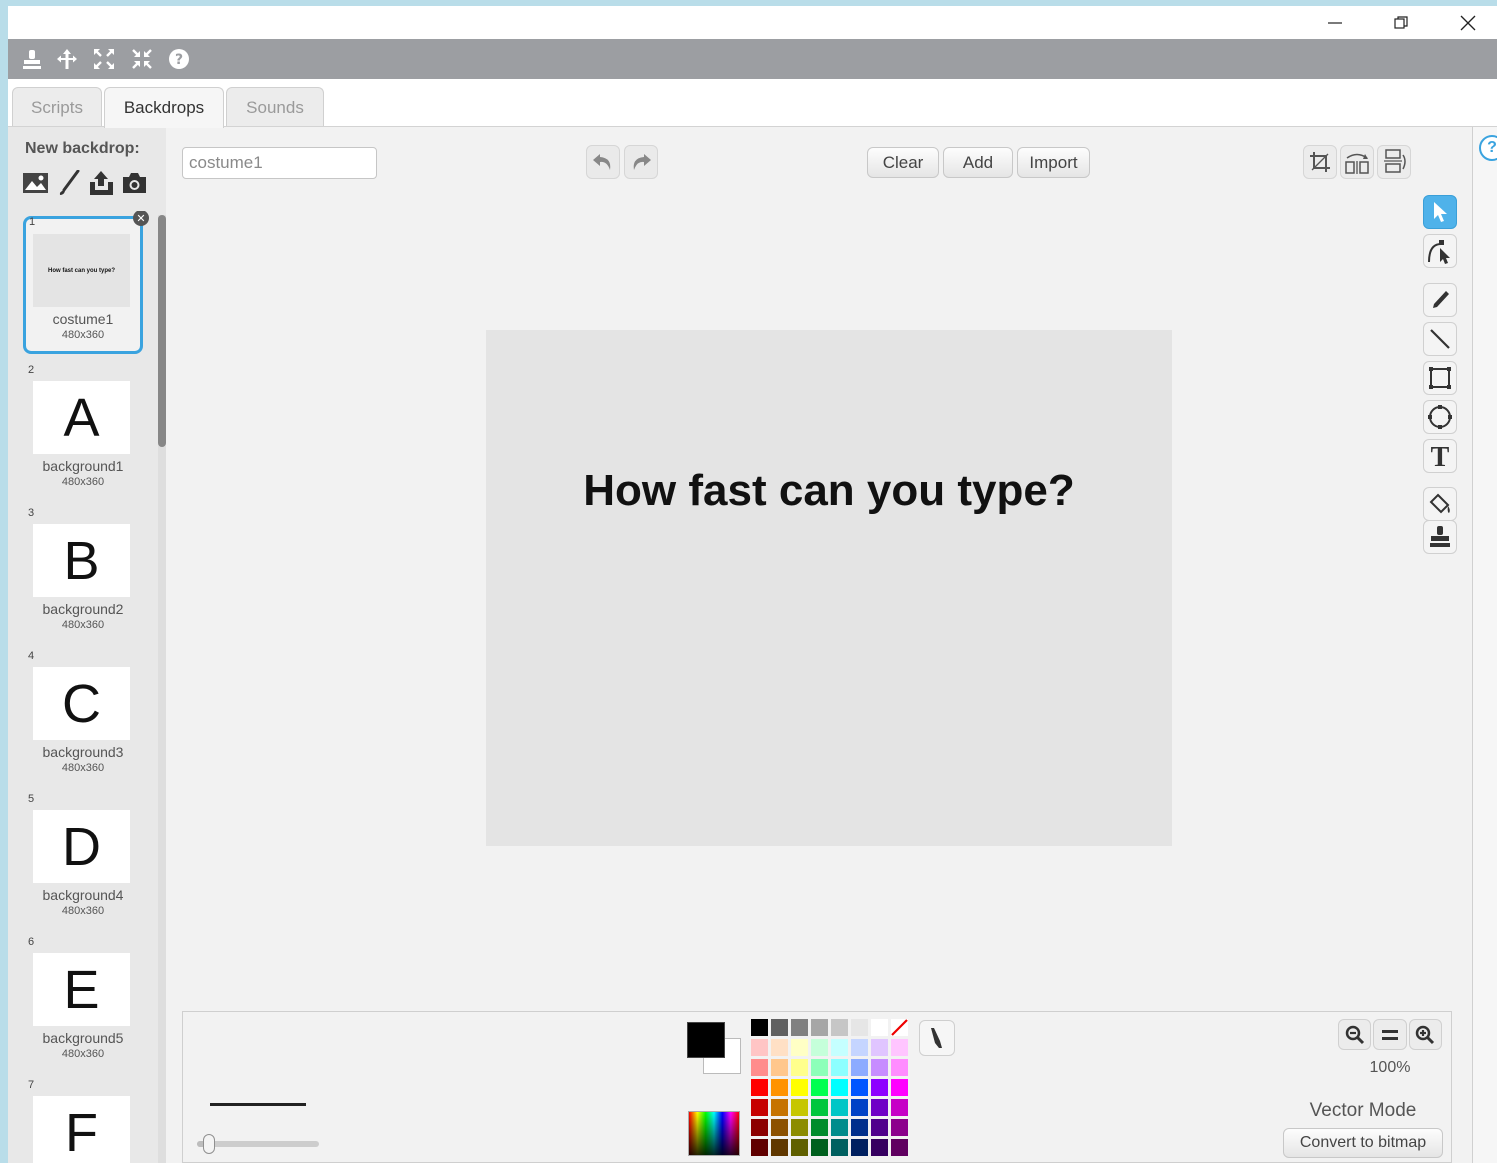  I want to click on zoom-out-button, so click(1355, 1034).